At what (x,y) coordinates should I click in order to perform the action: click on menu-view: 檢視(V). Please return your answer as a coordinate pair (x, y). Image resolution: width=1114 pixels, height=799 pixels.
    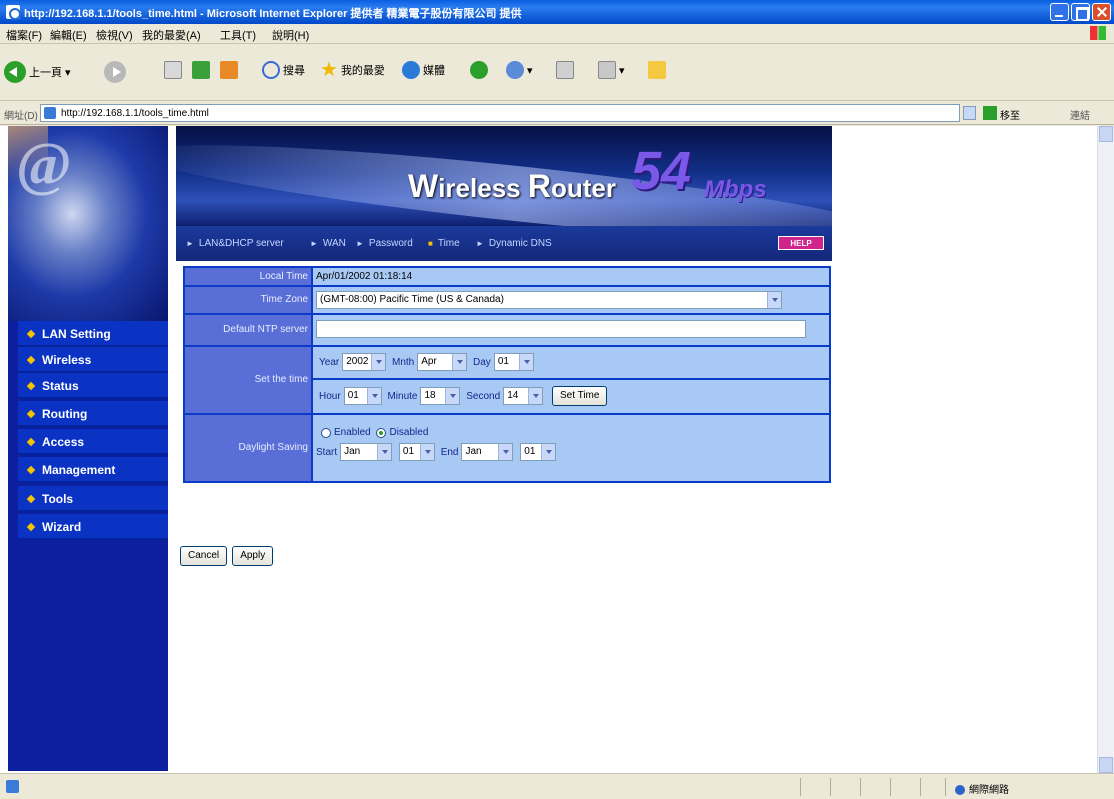
    Looking at the image, I should click on (114, 35).